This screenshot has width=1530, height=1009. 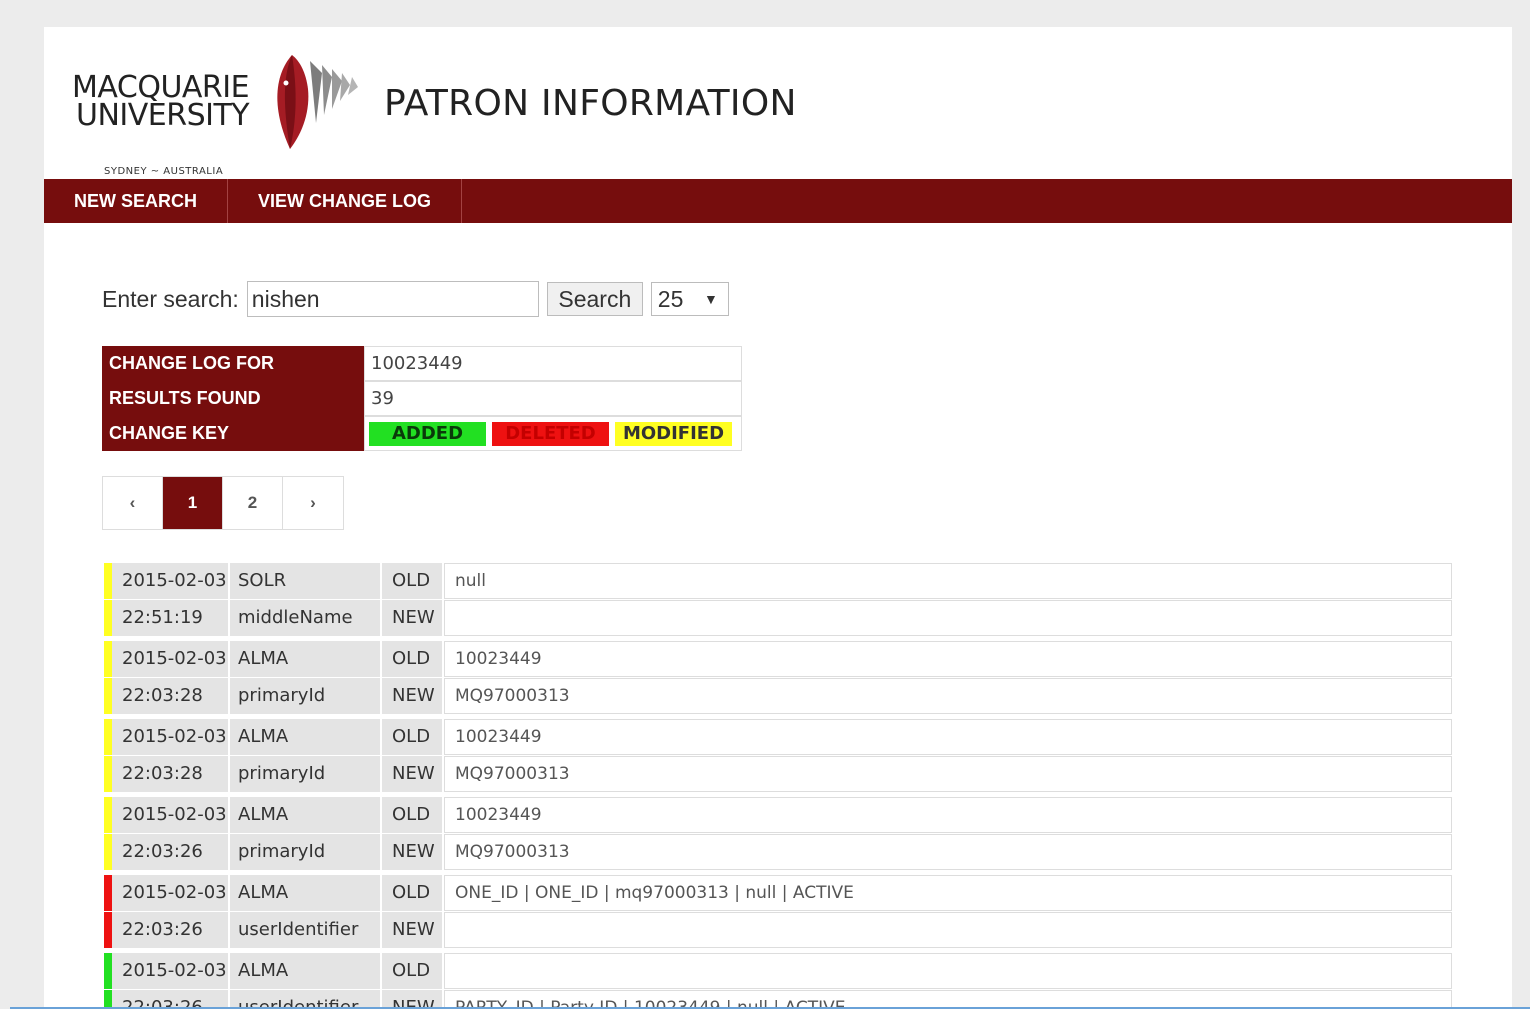 What do you see at coordinates (553, 363) in the screenshot?
I see `change-log-for-value: 10023449` at bounding box center [553, 363].